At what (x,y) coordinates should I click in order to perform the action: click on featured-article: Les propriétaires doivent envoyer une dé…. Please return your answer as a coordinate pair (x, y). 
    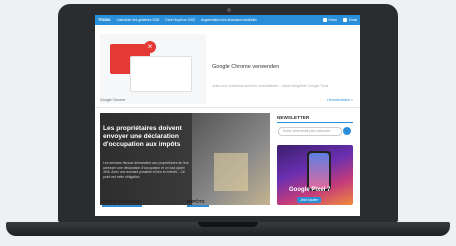
    Looking at the image, I should click on (185, 159).